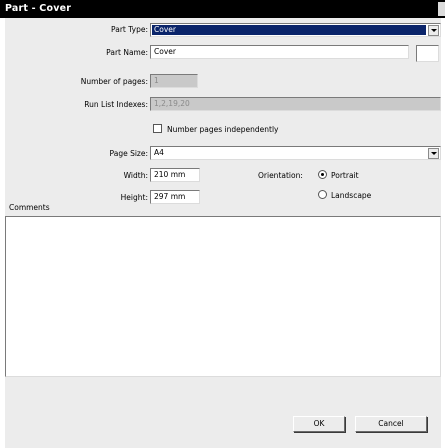 The height and width of the screenshot is (448, 445). I want to click on part-type-select: Cover, so click(295, 30).